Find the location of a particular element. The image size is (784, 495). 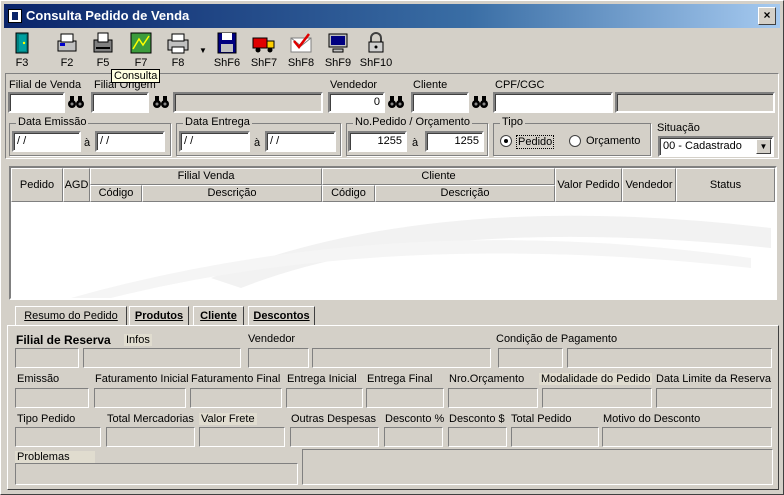

nro-orcamento-field is located at coordinates (493, 398).